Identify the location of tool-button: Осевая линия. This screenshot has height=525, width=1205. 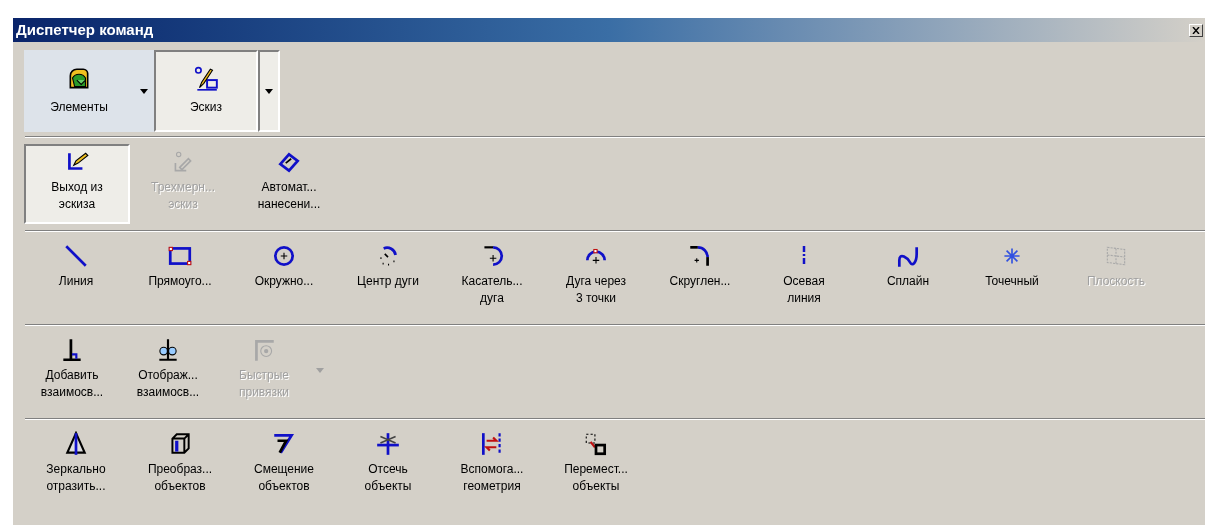
(804, 278).